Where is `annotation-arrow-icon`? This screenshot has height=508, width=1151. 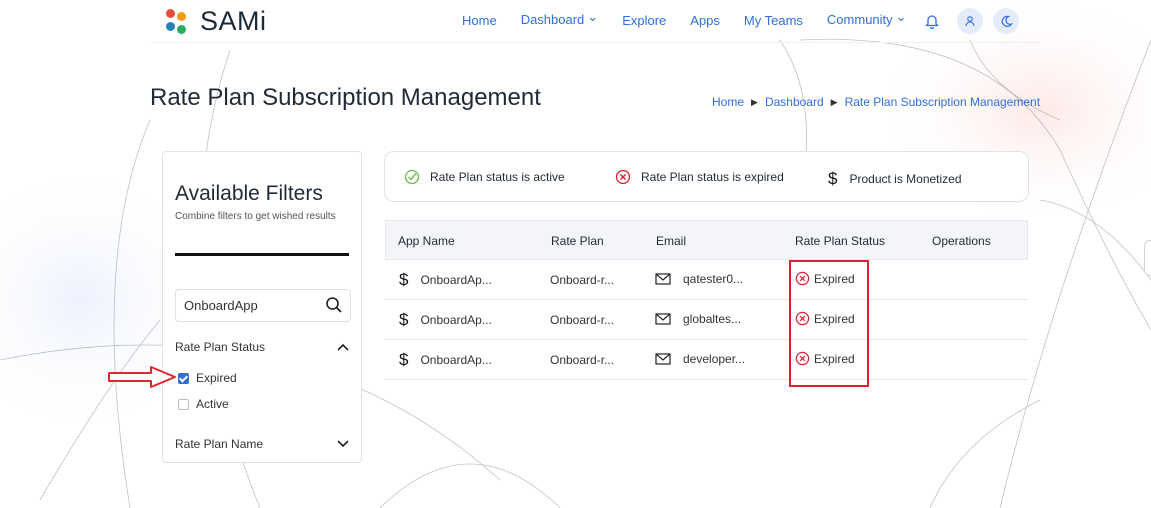 annotation-arrow-icon is located at coordinates (142, 377).